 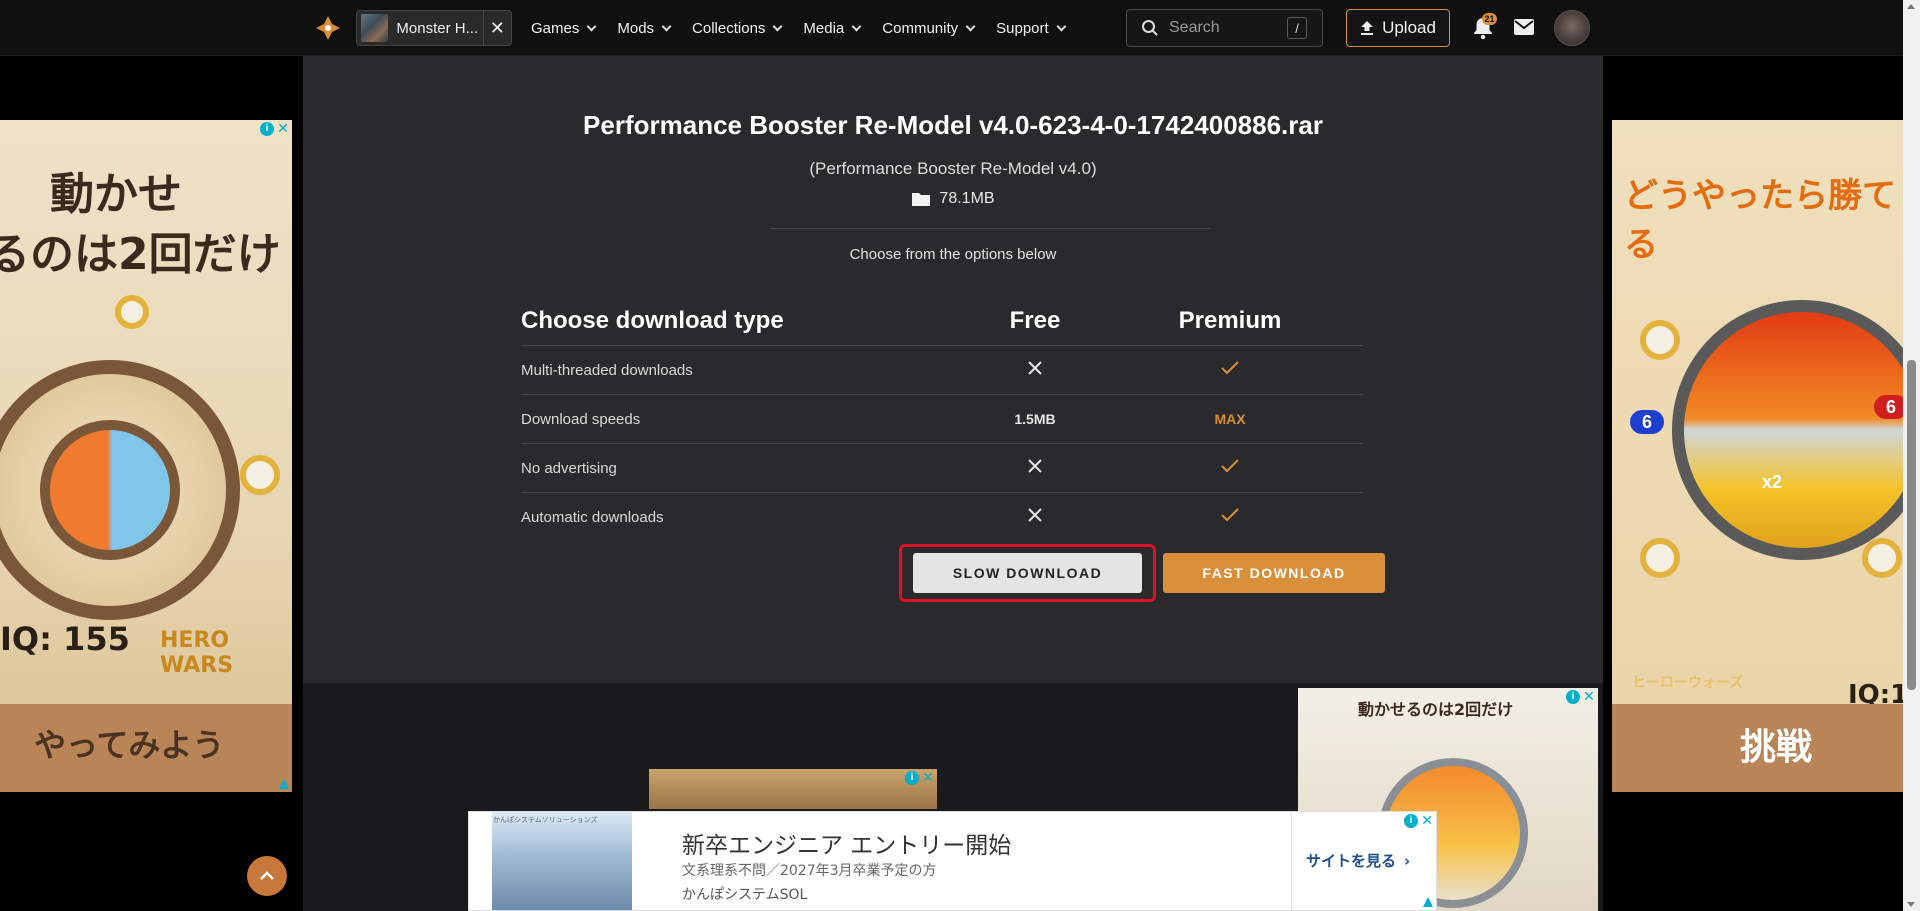 I want to click on user-avatar, so click(x=1572, y=28).